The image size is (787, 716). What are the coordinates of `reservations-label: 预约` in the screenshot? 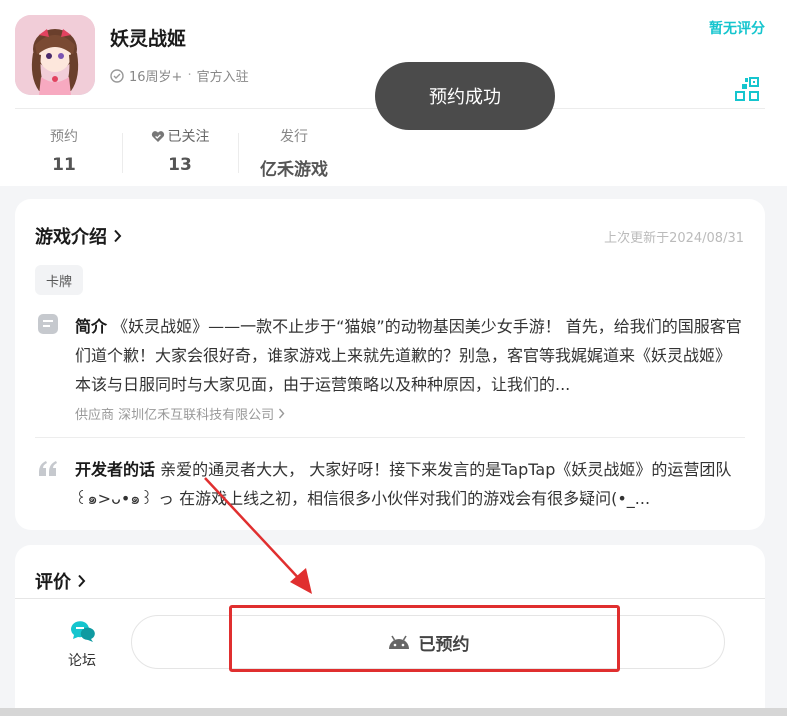 It's located at (64, 137).